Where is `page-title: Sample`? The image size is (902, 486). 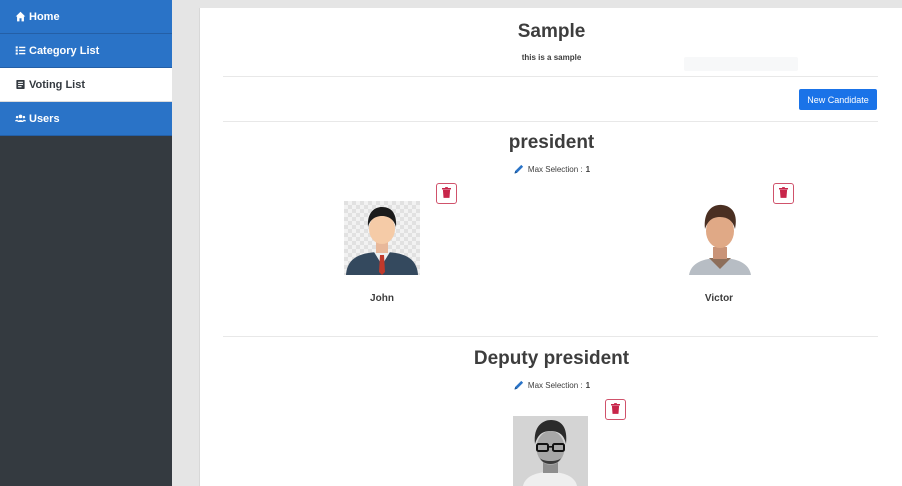 page-title: Sample is located at coordinates (551, 31).